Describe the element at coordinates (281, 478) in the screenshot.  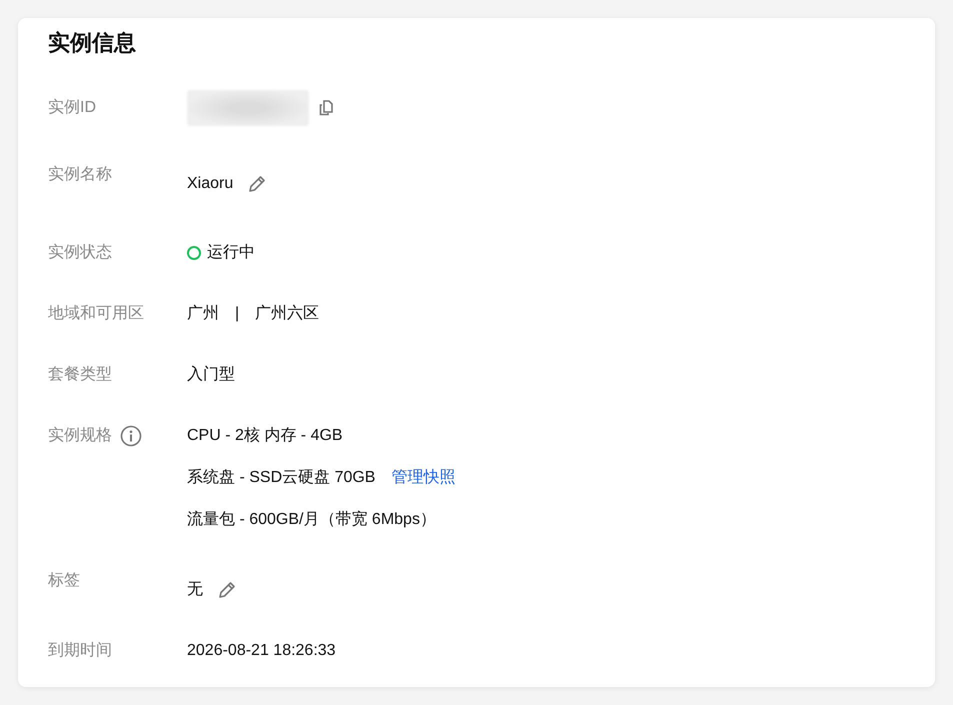
I see `spec-line: 系统盘 - SSD云硬盘 70GB` at that location.